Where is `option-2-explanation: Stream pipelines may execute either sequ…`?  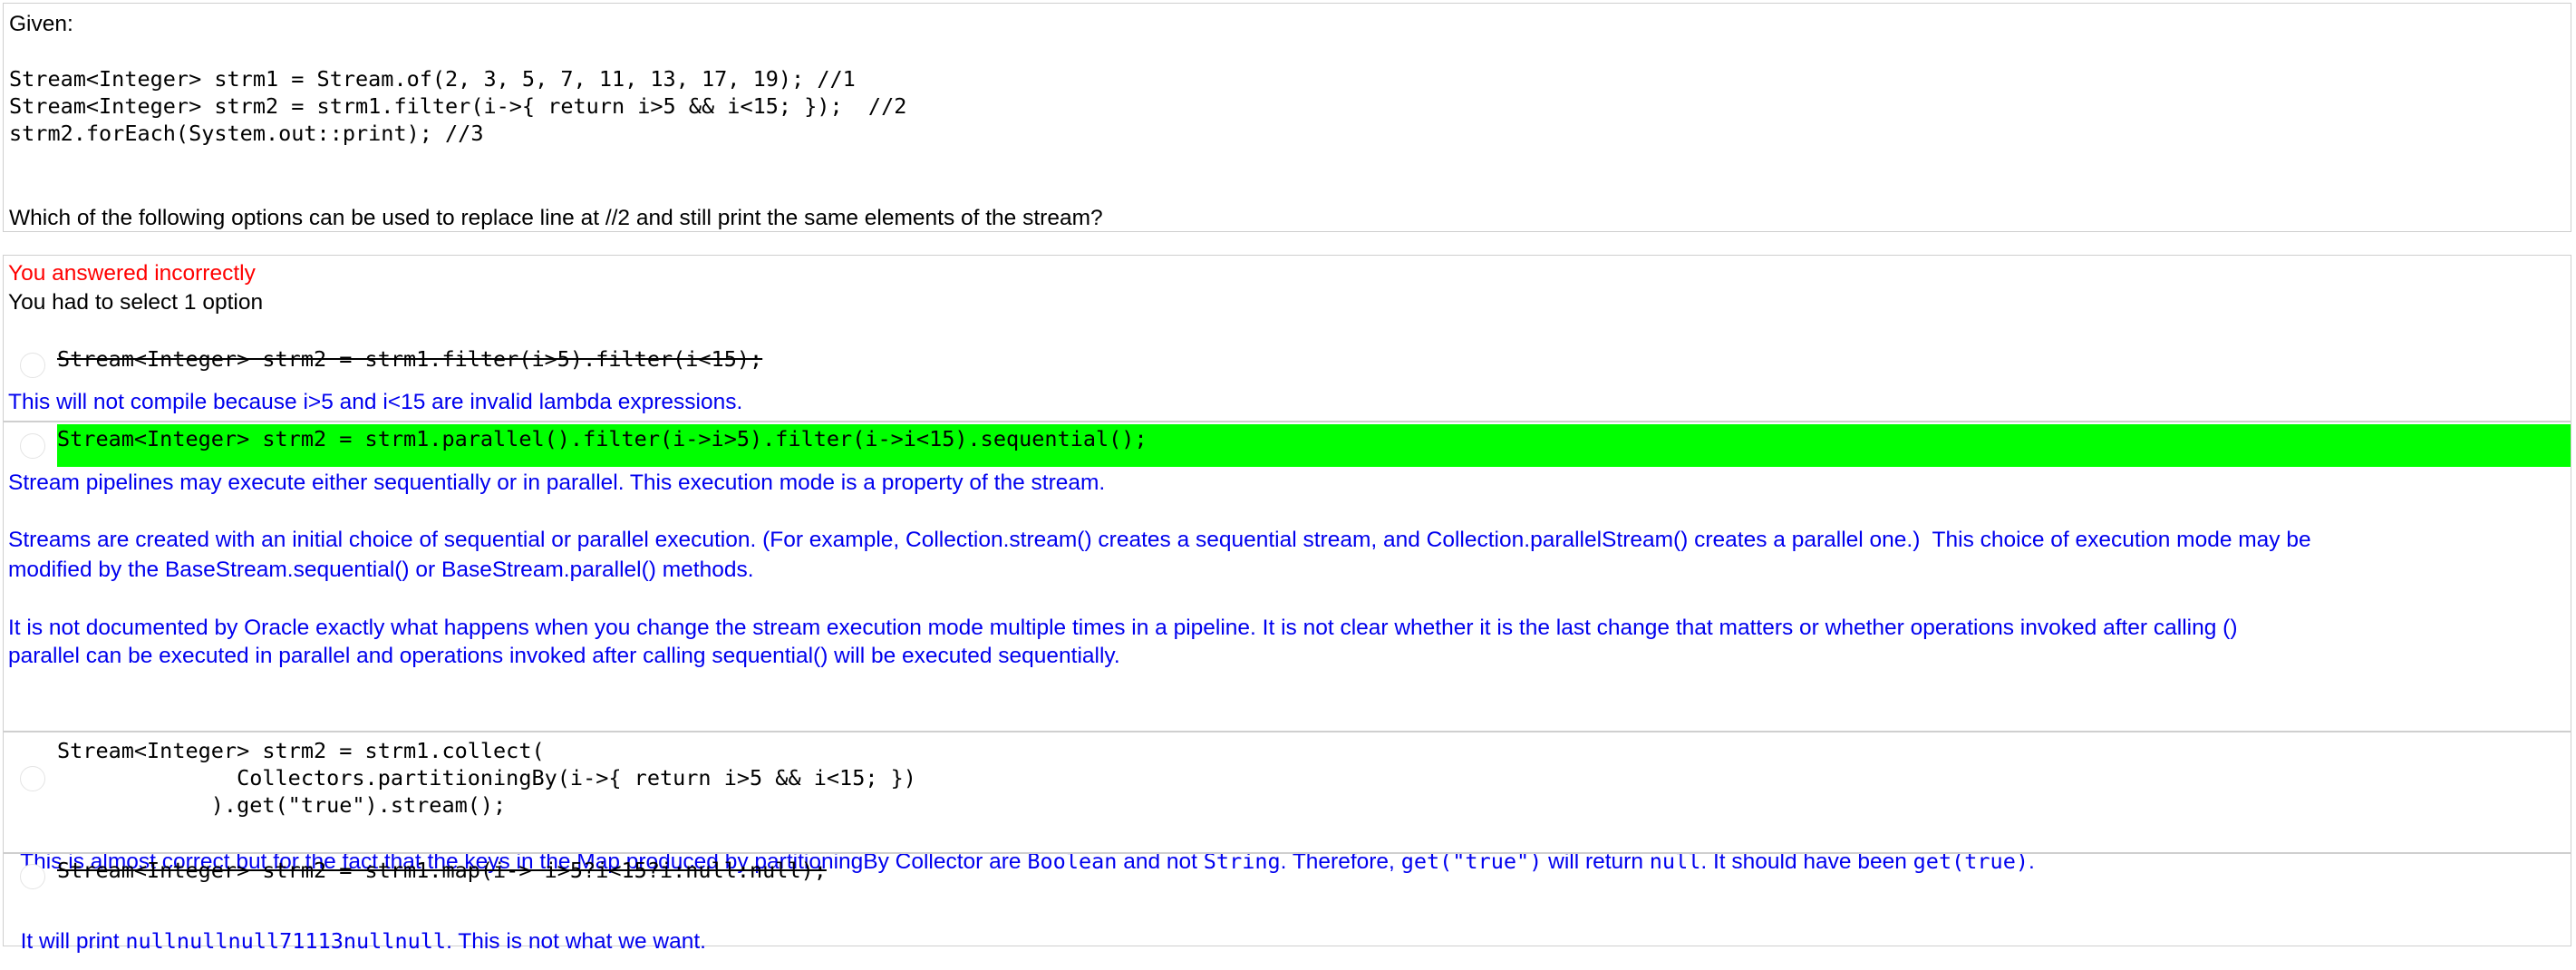
option-2-explanation: Stream pipelines may execute either sequ… is located at coordinates (557, 482).